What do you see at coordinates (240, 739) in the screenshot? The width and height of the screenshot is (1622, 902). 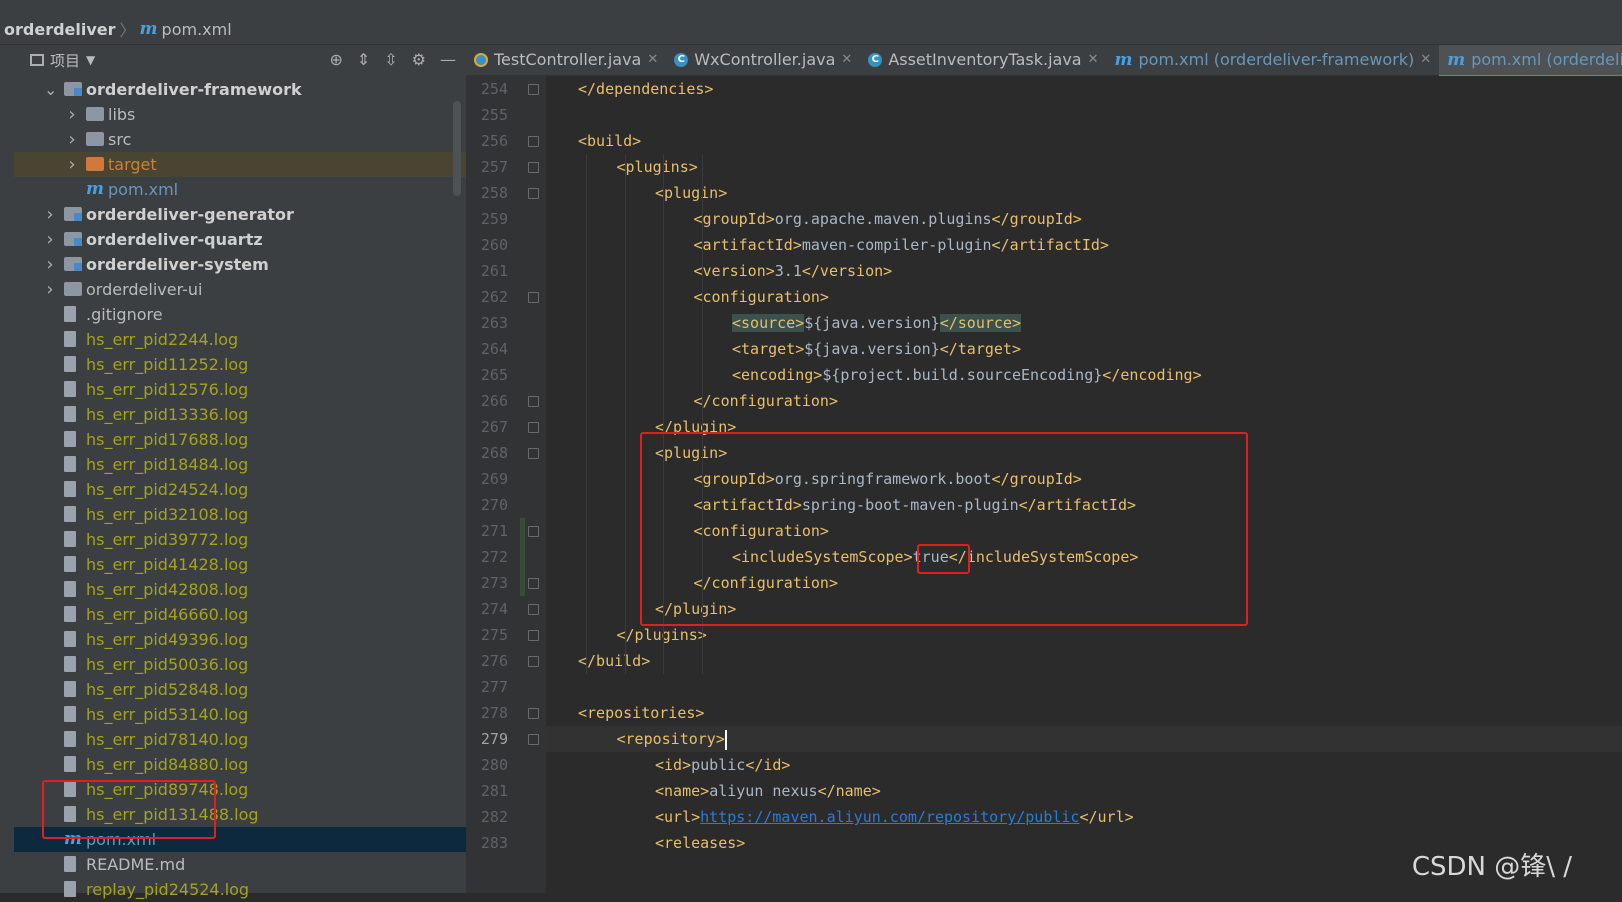 I see `tree-item: hs_err_pid78140.log` at bounding box center [240, 739].